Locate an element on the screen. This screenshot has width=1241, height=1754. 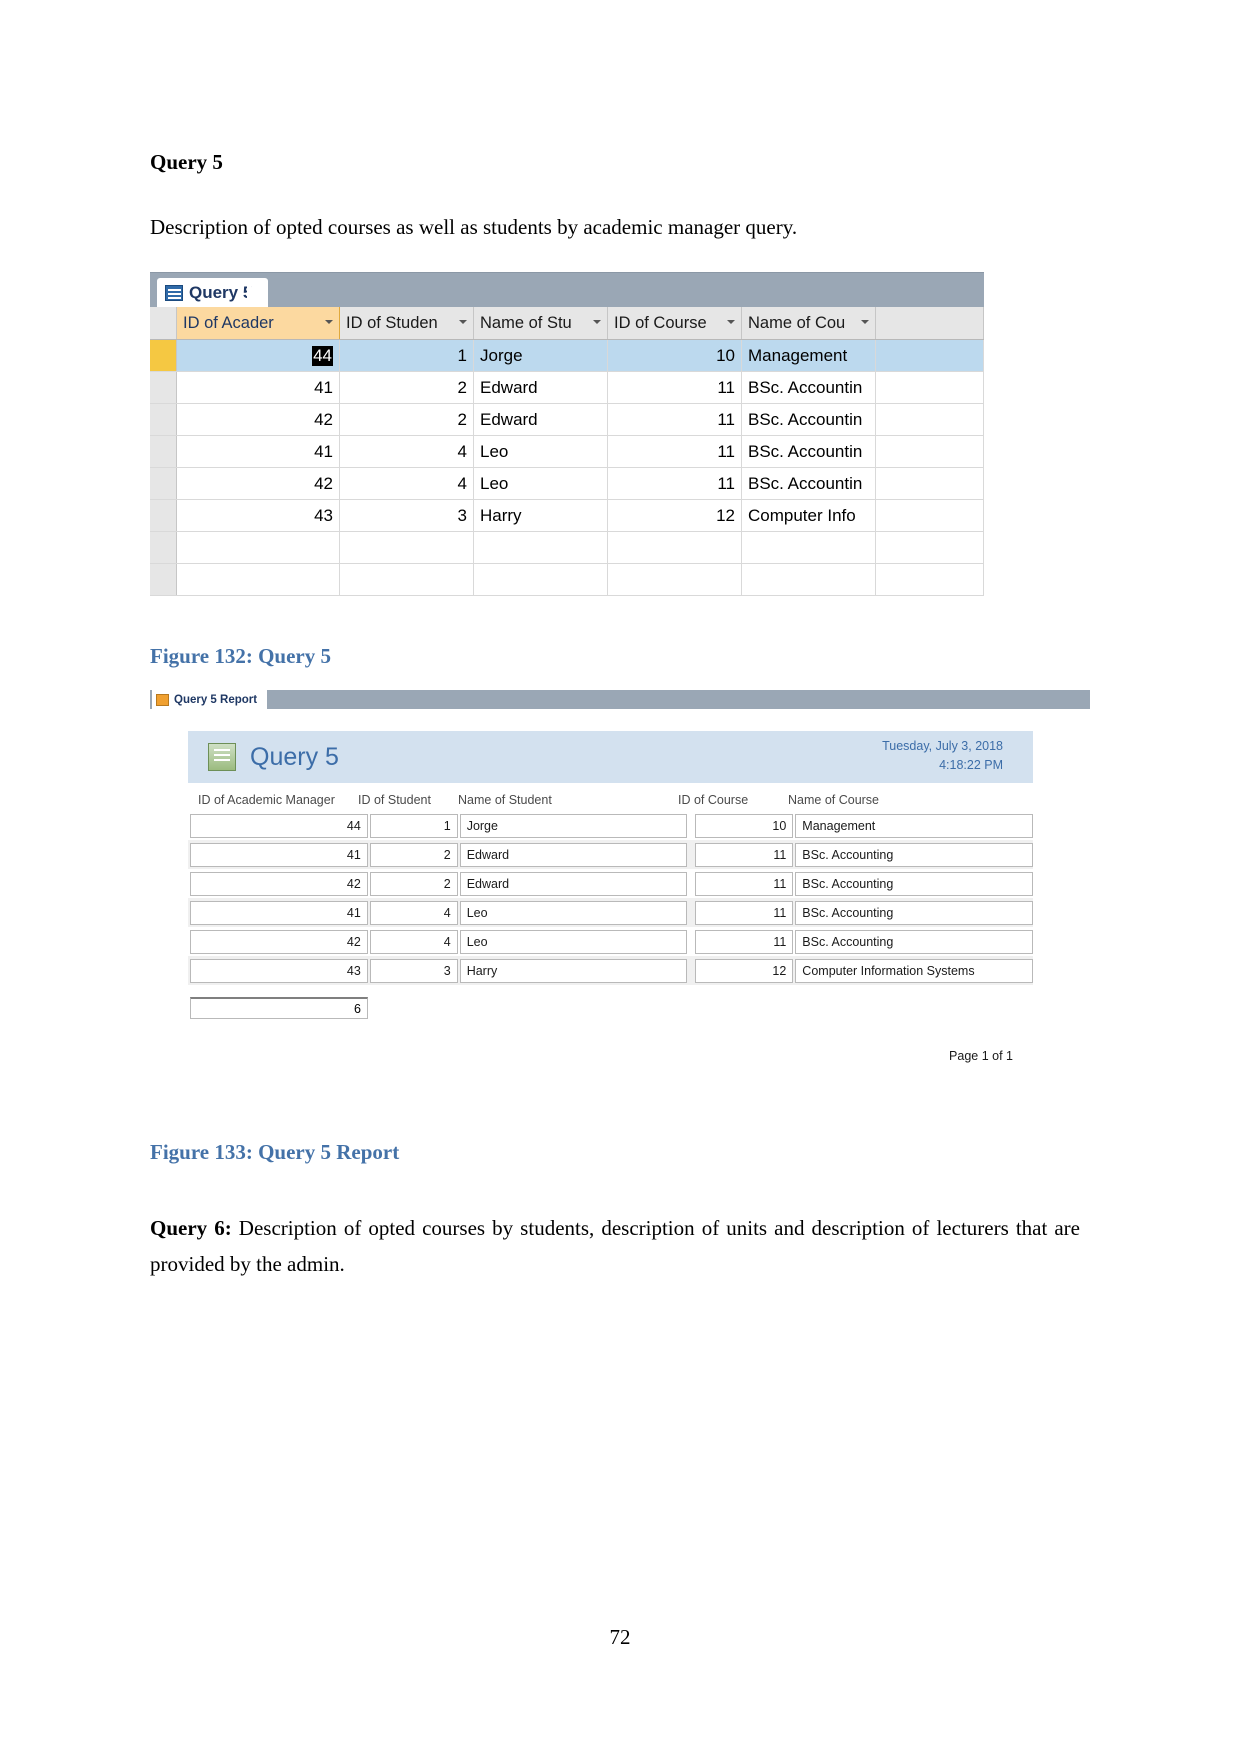
select-all-corner is located at coordinates (163, 323).